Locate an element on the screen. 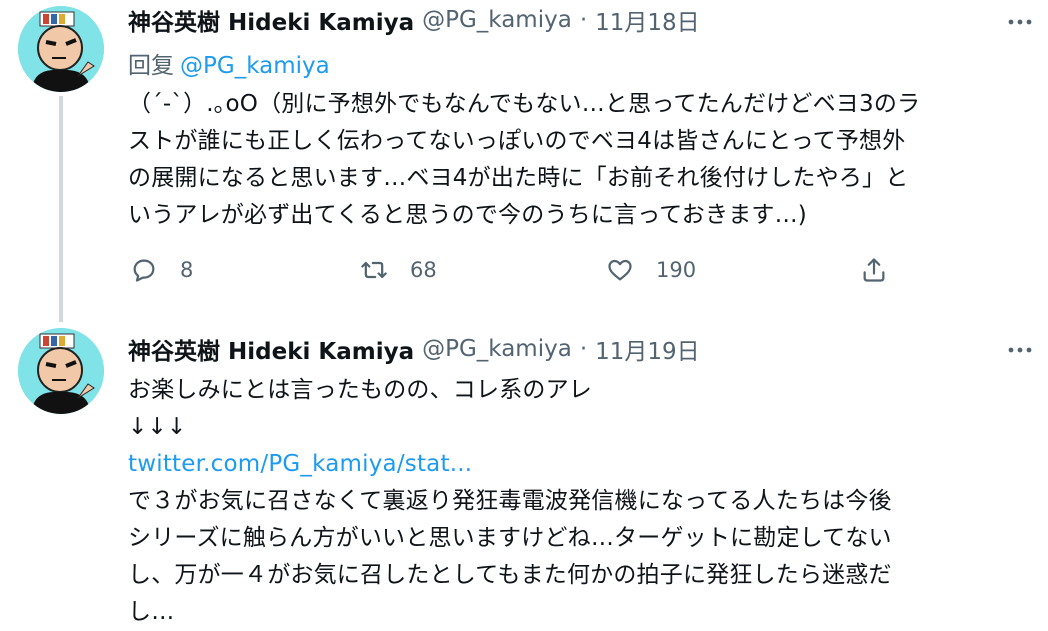 This screenshot has height=631, width=1048. reply-bubble-icon is located at coordinates (144, 270).